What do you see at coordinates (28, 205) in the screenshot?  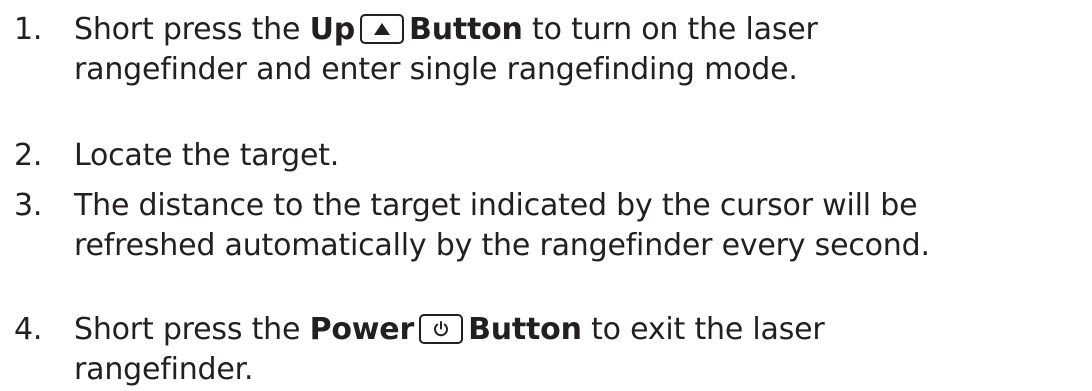 I see `step-number: 3.` at bounding box center [28, 205].